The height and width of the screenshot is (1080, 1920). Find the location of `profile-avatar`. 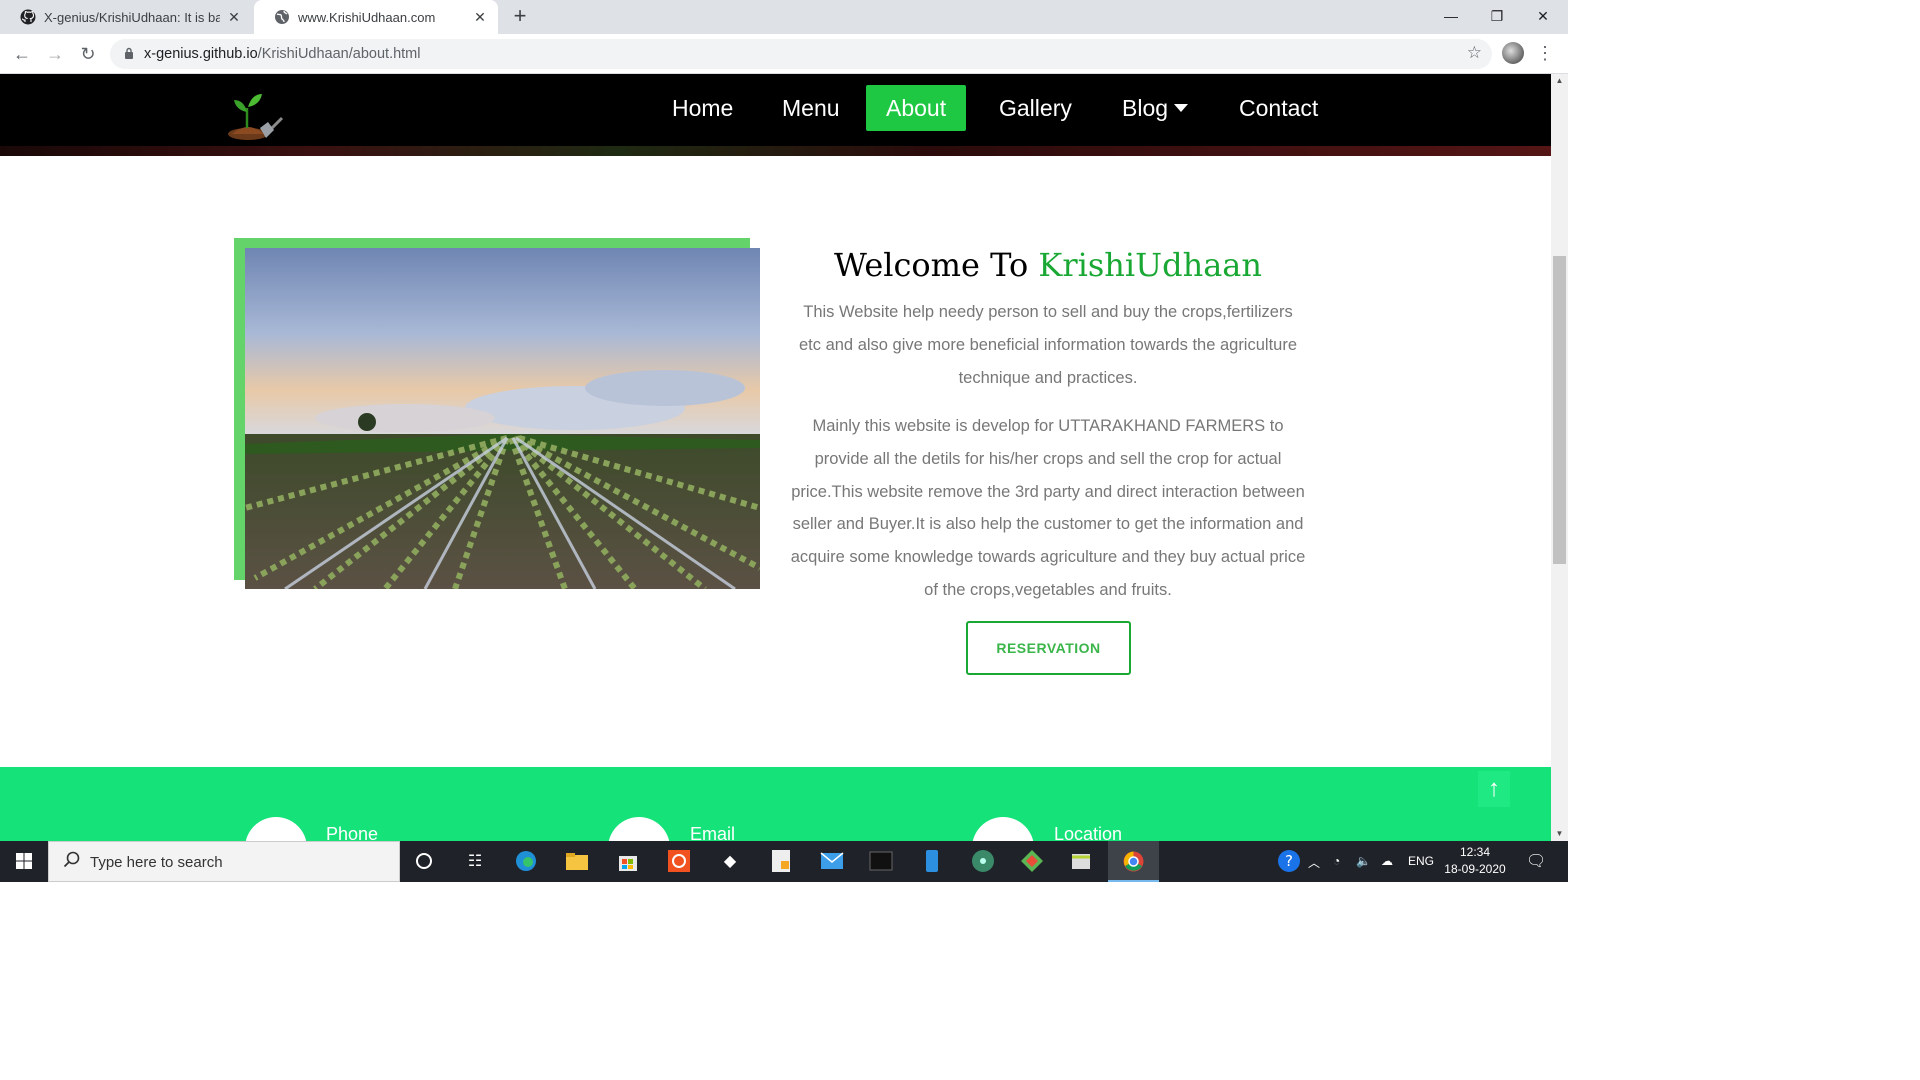

profile-avatar is located at coordinates (1513, 53).